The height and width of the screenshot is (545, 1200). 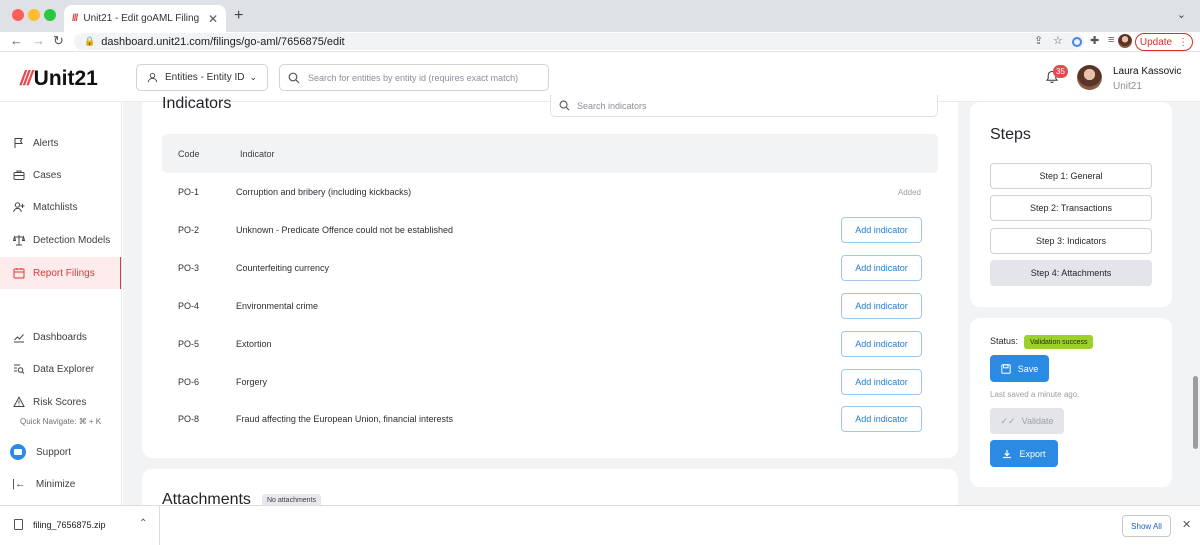 What do you see at coordinates (34, 15) in the screenshot?
I see `minimize-window-button` at bounding box center [34, 15].